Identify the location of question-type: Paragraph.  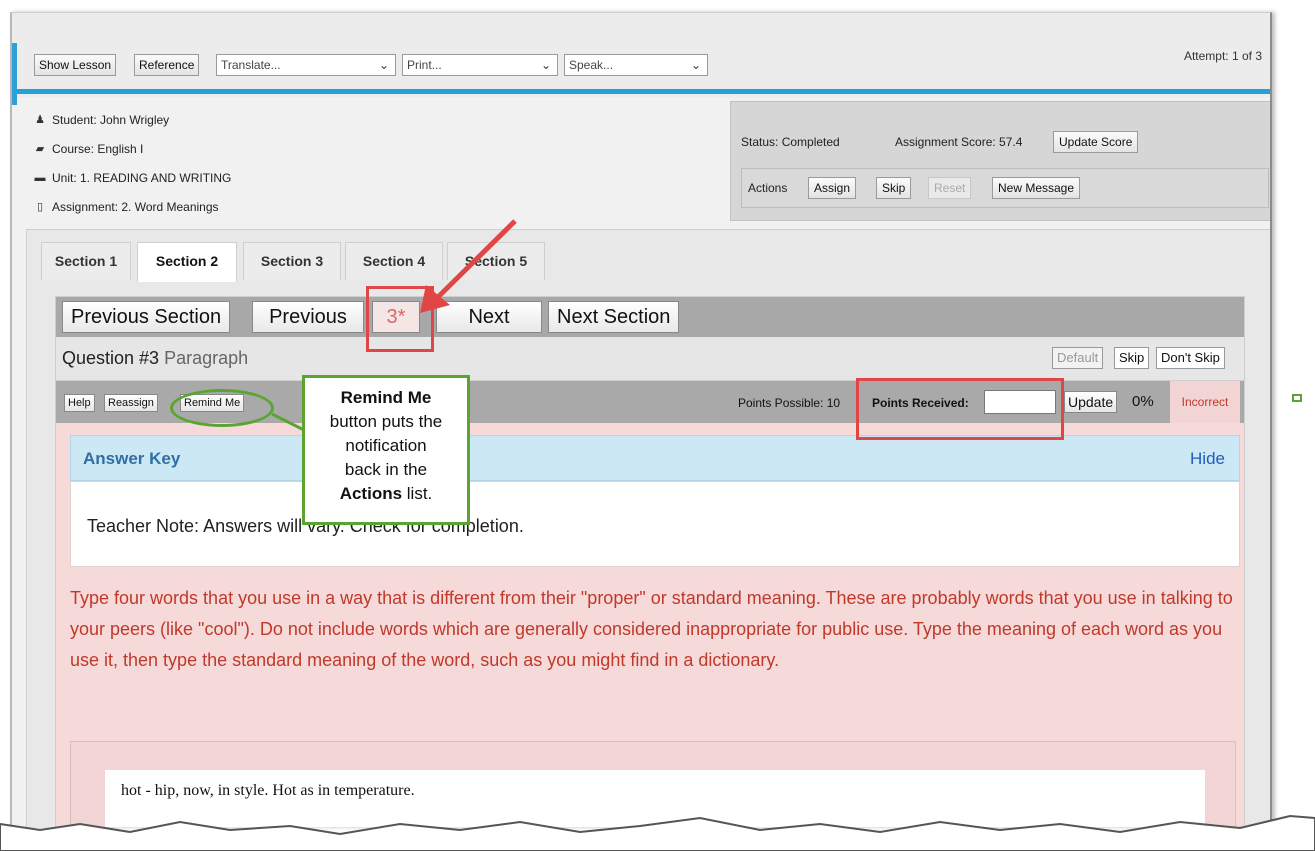
(206, 358).